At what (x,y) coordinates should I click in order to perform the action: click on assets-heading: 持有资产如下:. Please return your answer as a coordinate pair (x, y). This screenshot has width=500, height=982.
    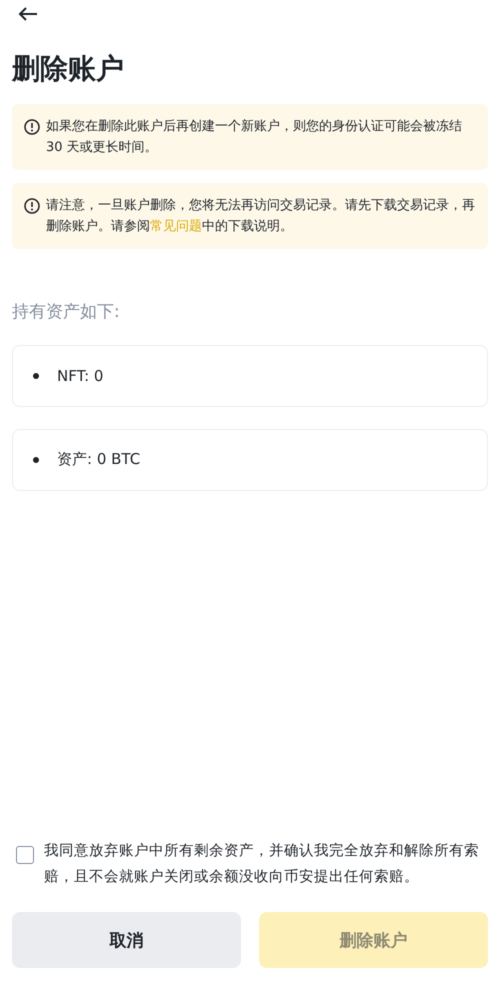
    Looking at the image, I should click on (66, 311).